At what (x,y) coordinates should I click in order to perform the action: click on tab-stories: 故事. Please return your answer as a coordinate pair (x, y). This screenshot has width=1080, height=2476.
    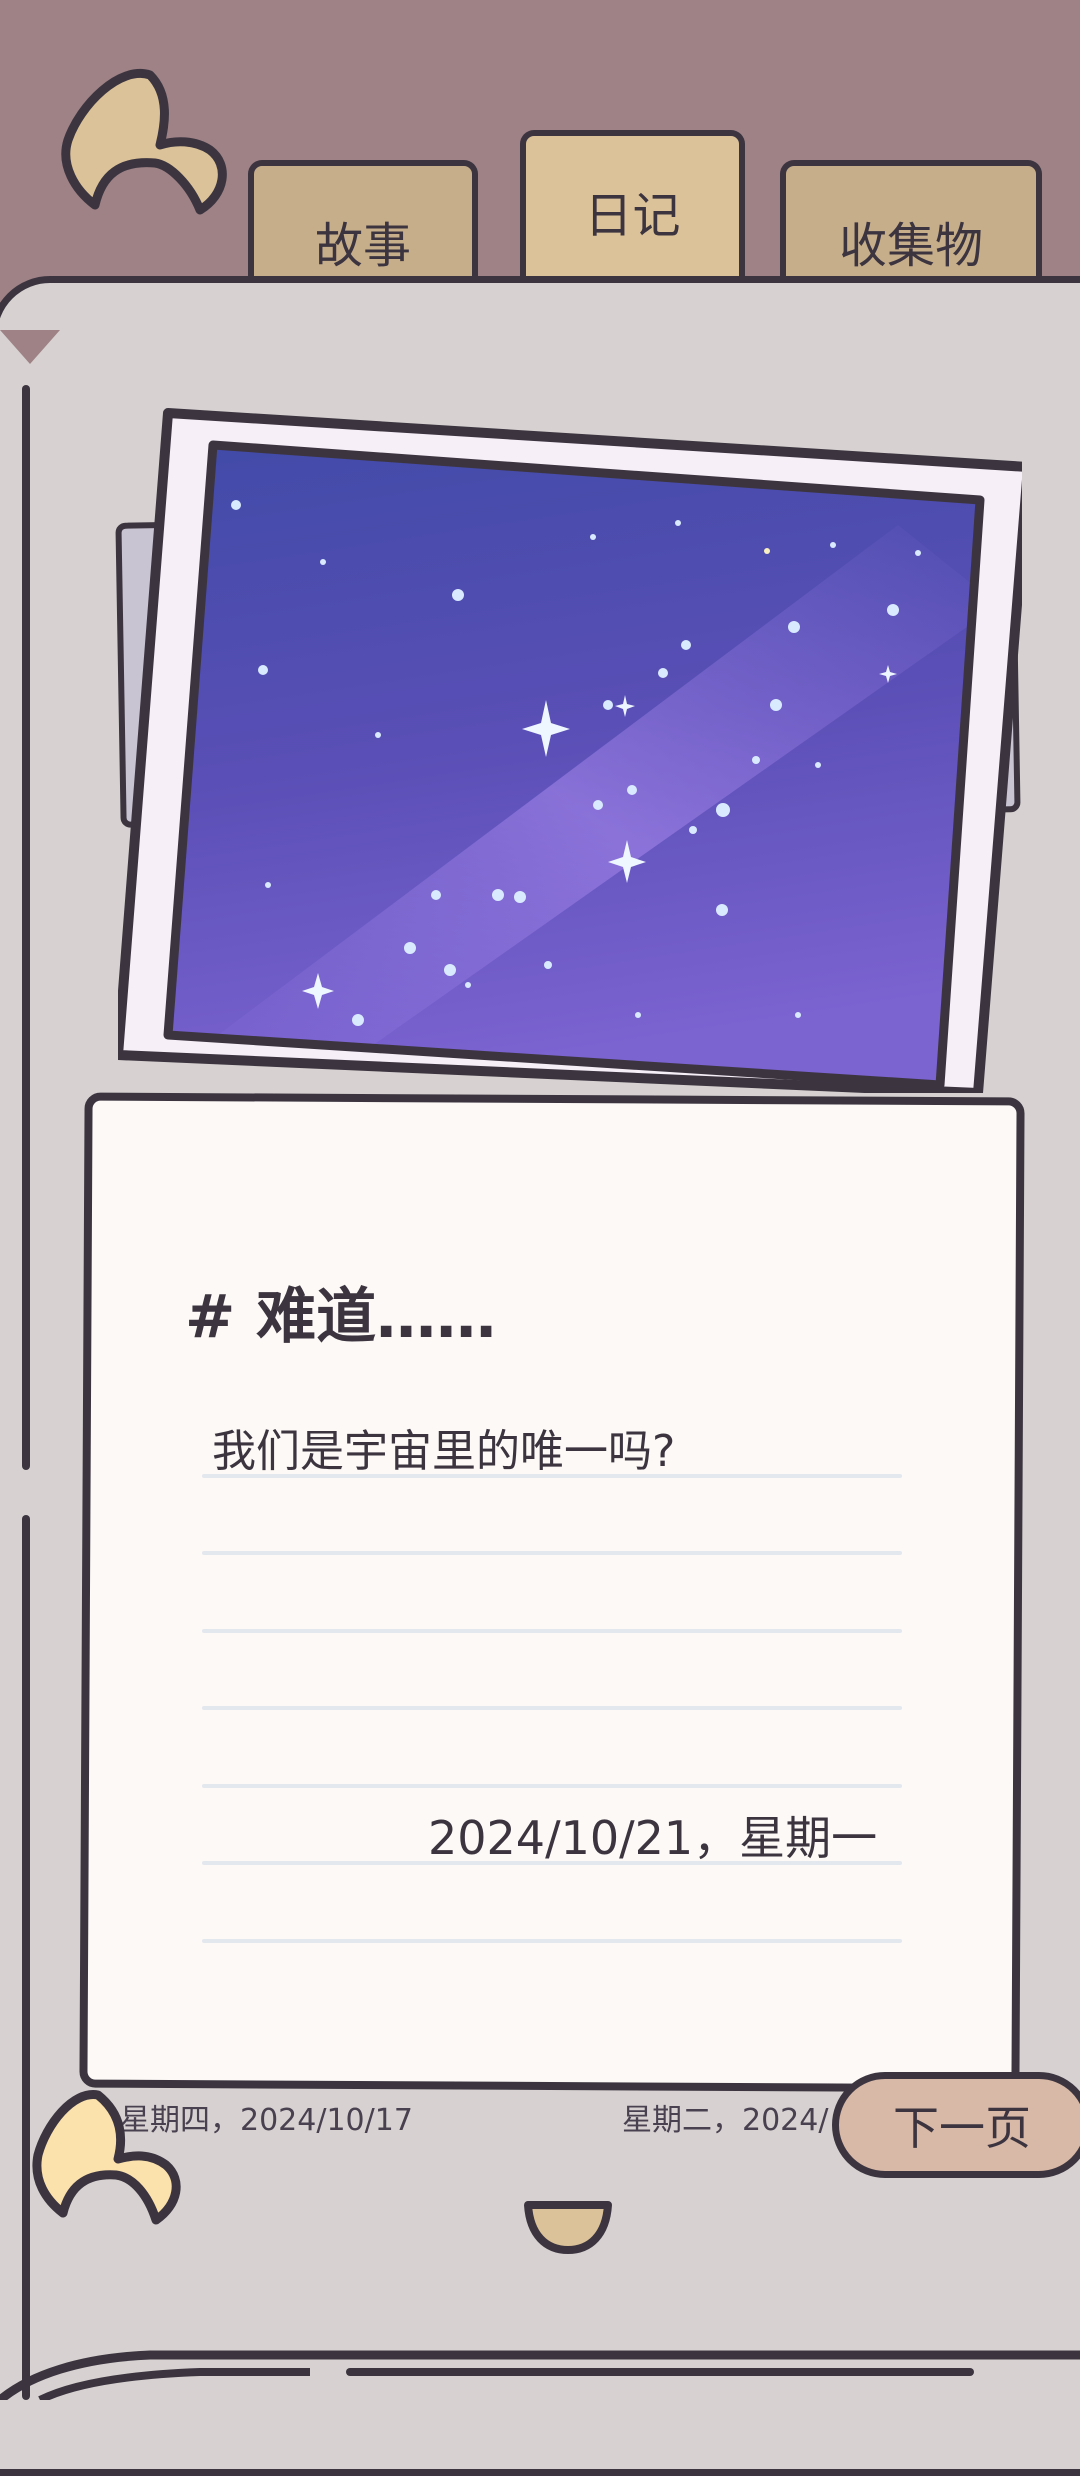
    Looking at the image, I should click on (363, 222).